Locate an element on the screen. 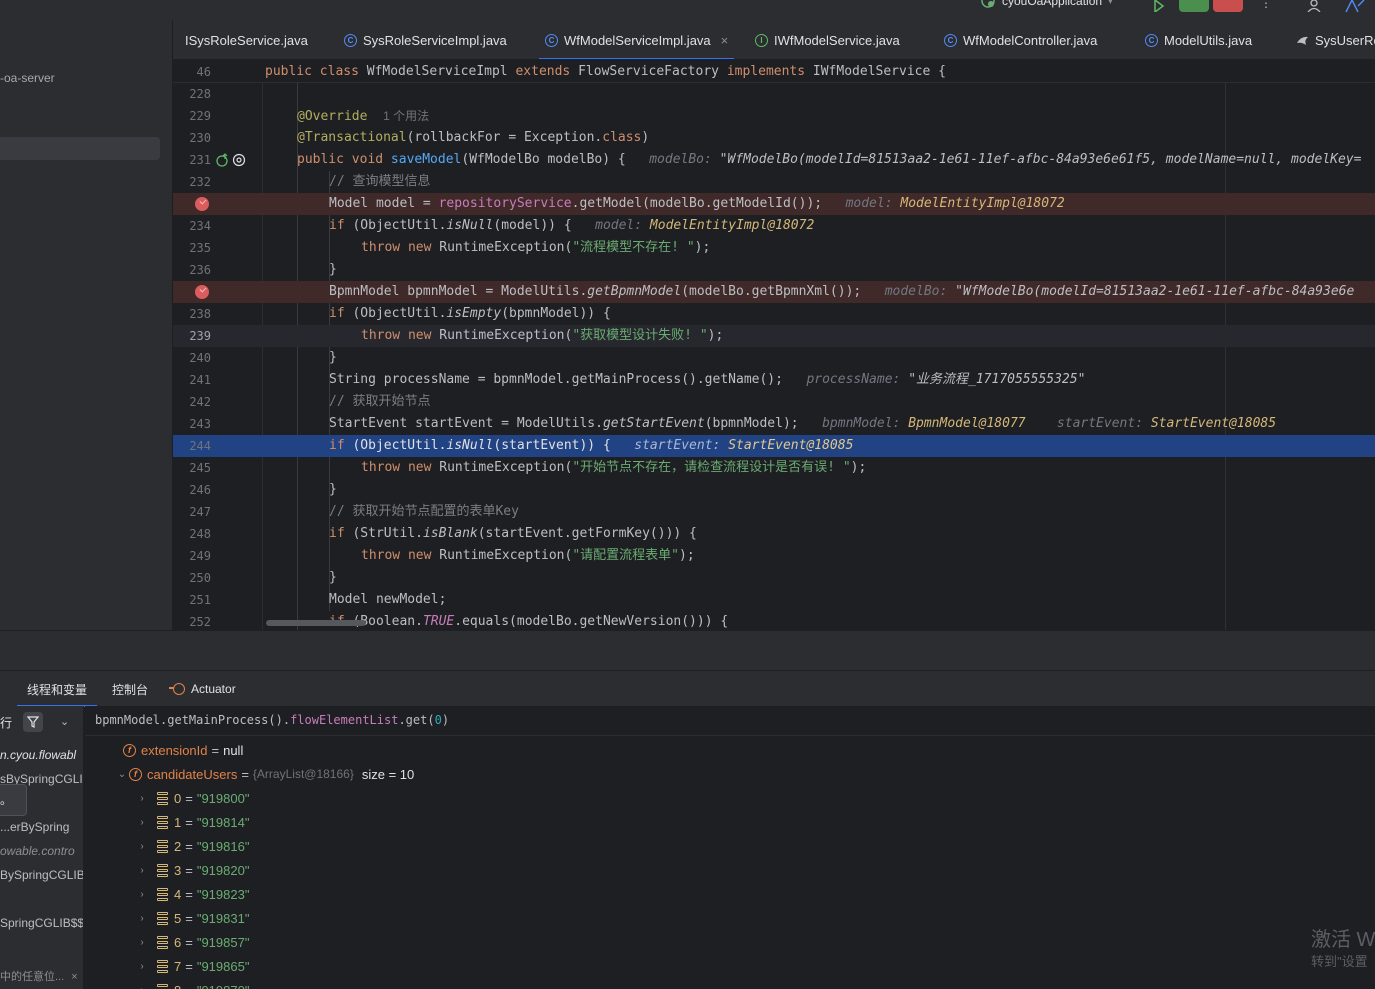 This screenshot has width=1375, height=989. tab-actuator: Actuator is located at coordinates (202, 689).